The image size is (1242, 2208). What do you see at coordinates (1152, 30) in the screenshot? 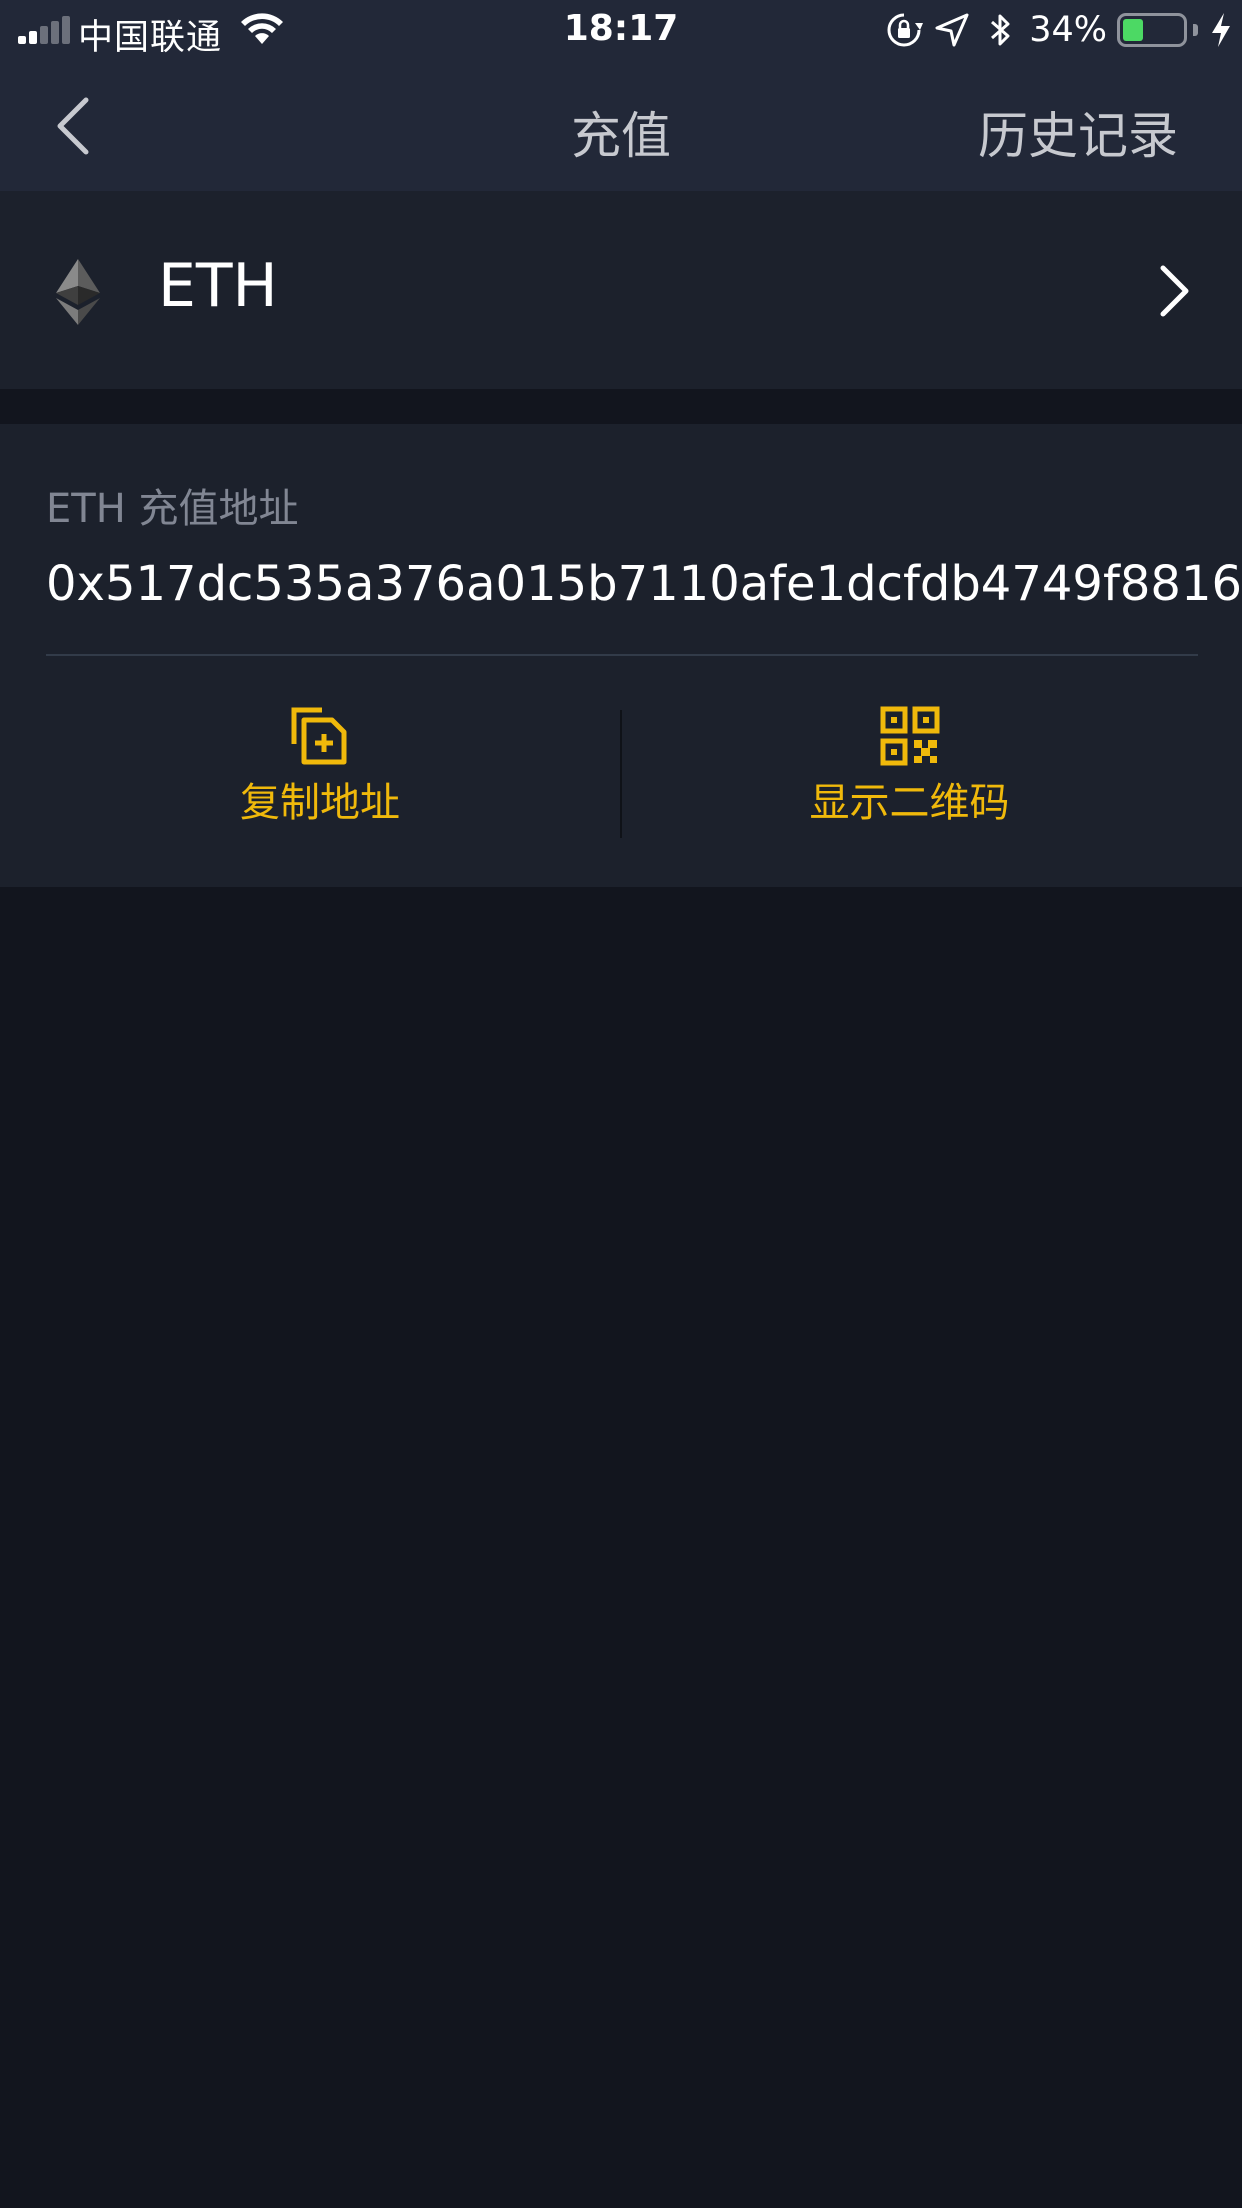
I see `battery-icon` at bounding box center [1152, 30].